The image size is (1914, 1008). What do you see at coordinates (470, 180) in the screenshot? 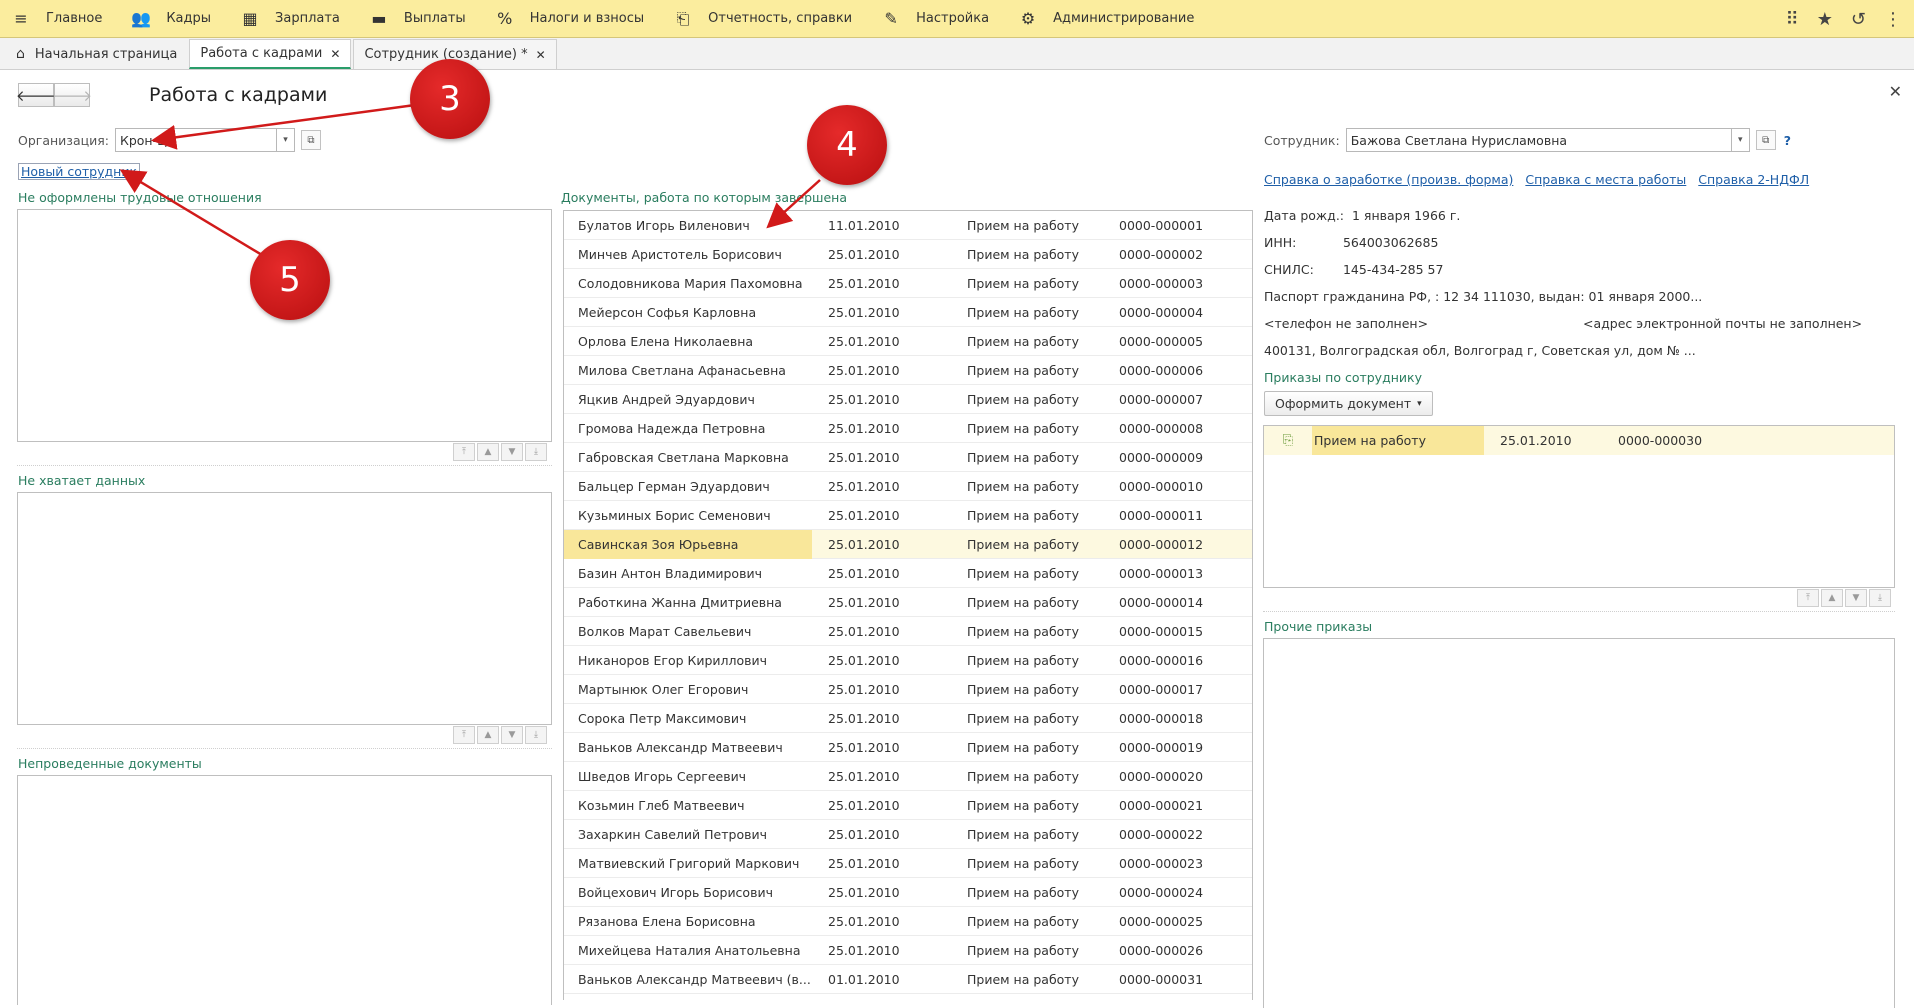
I see `annotation-arrows` at bounding box center [470, 180].